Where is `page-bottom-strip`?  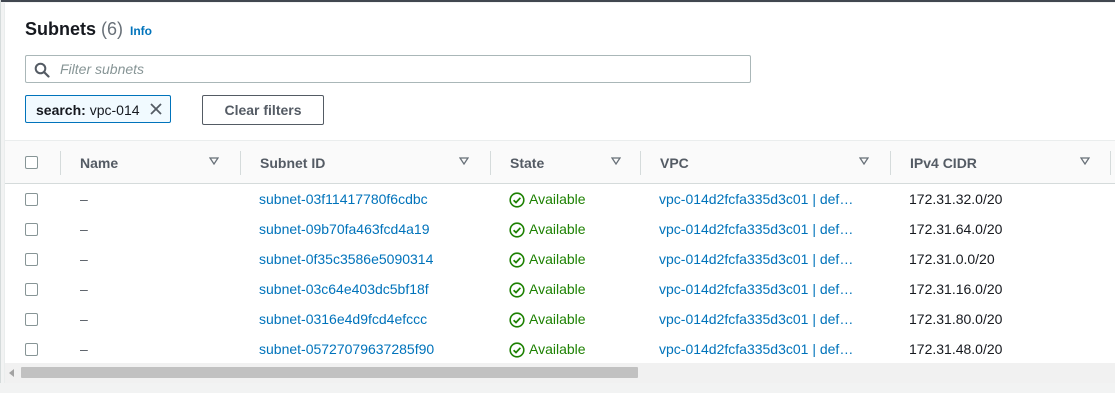
page-bottom-strip is located at coordinates (557, 388).